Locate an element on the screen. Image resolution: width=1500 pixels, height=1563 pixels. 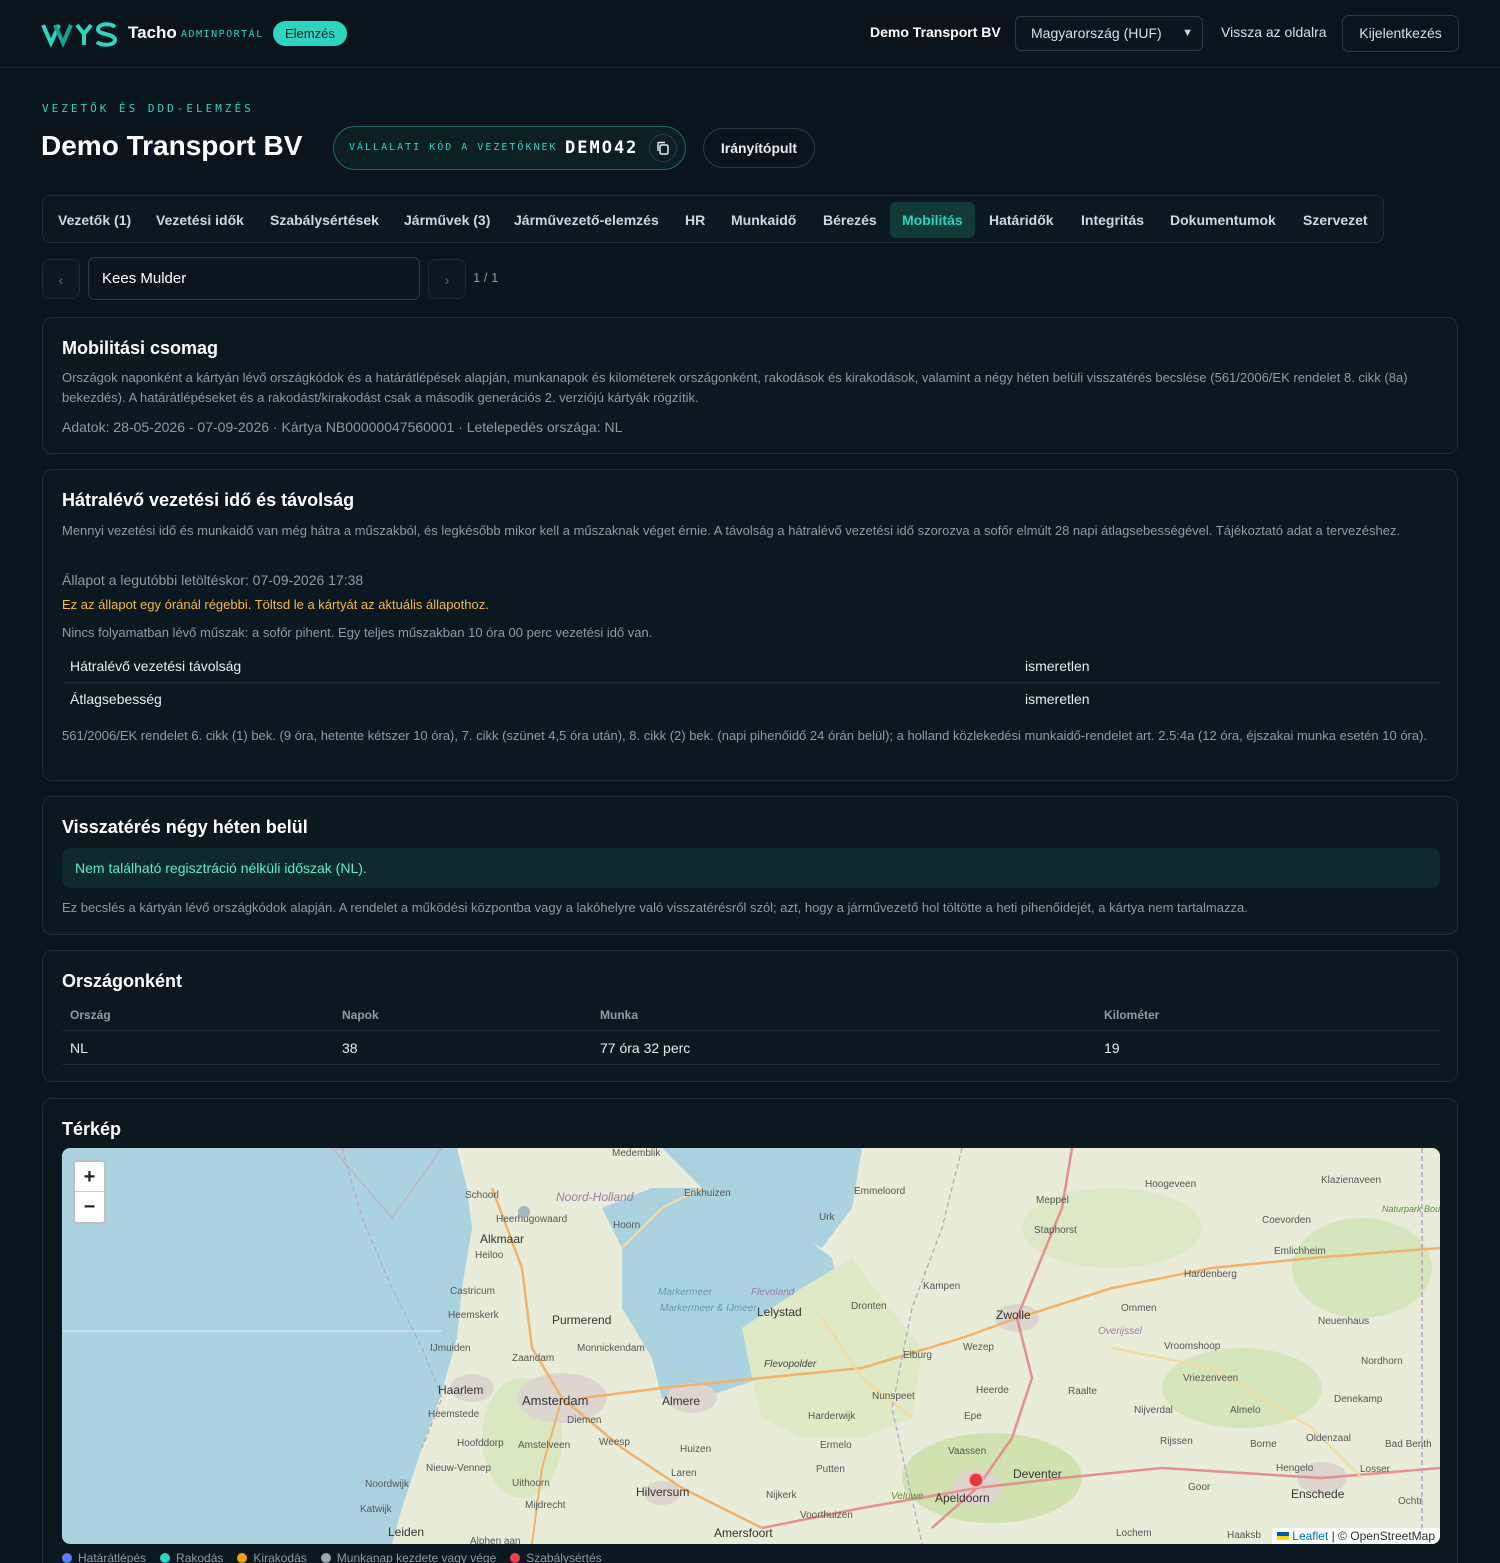
tab-driver-analysis: Járművezető-elemzés is located at coordinates (586, 220).